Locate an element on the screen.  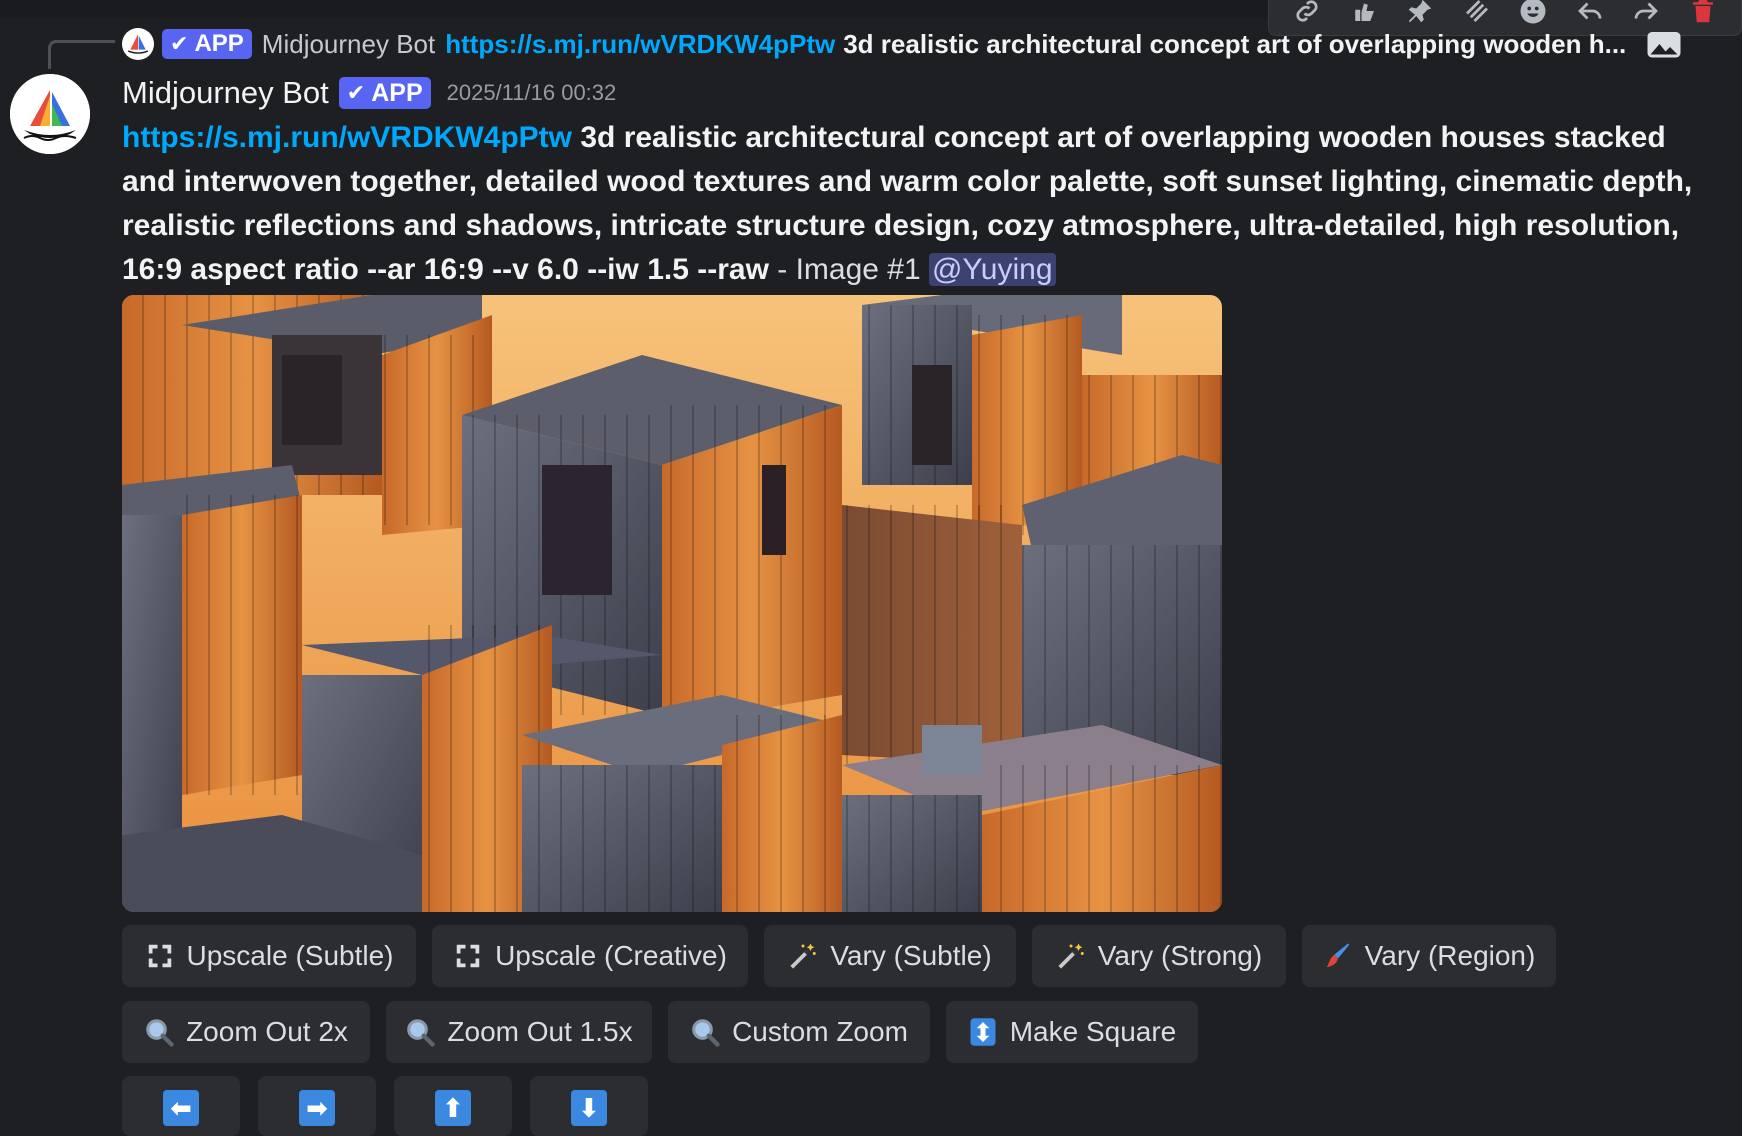
upscale-subtle-button: Upscale (Subtle) is located at coordinates (269, 956).